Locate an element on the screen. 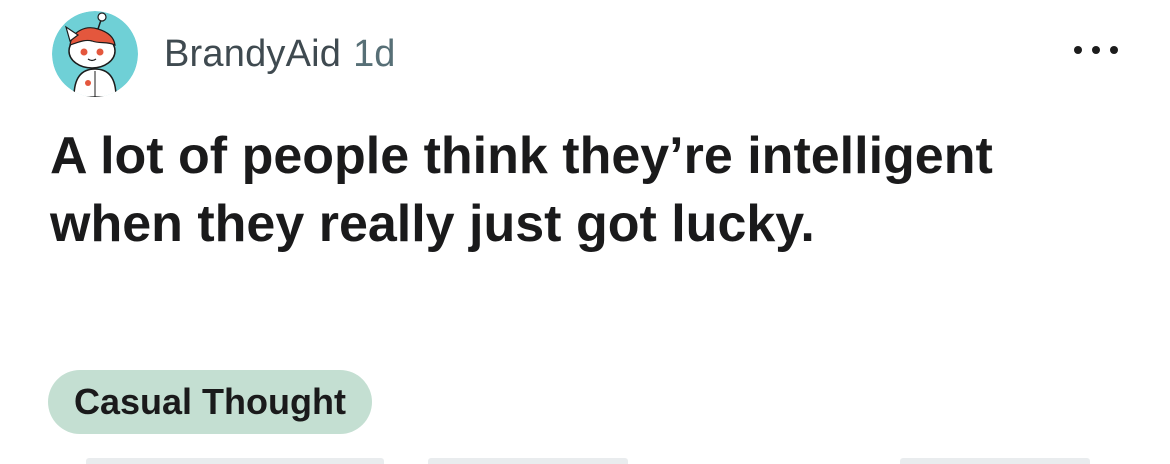 This screenshot has height=464, width=1170. avatar is located at coordinates (95, 54).